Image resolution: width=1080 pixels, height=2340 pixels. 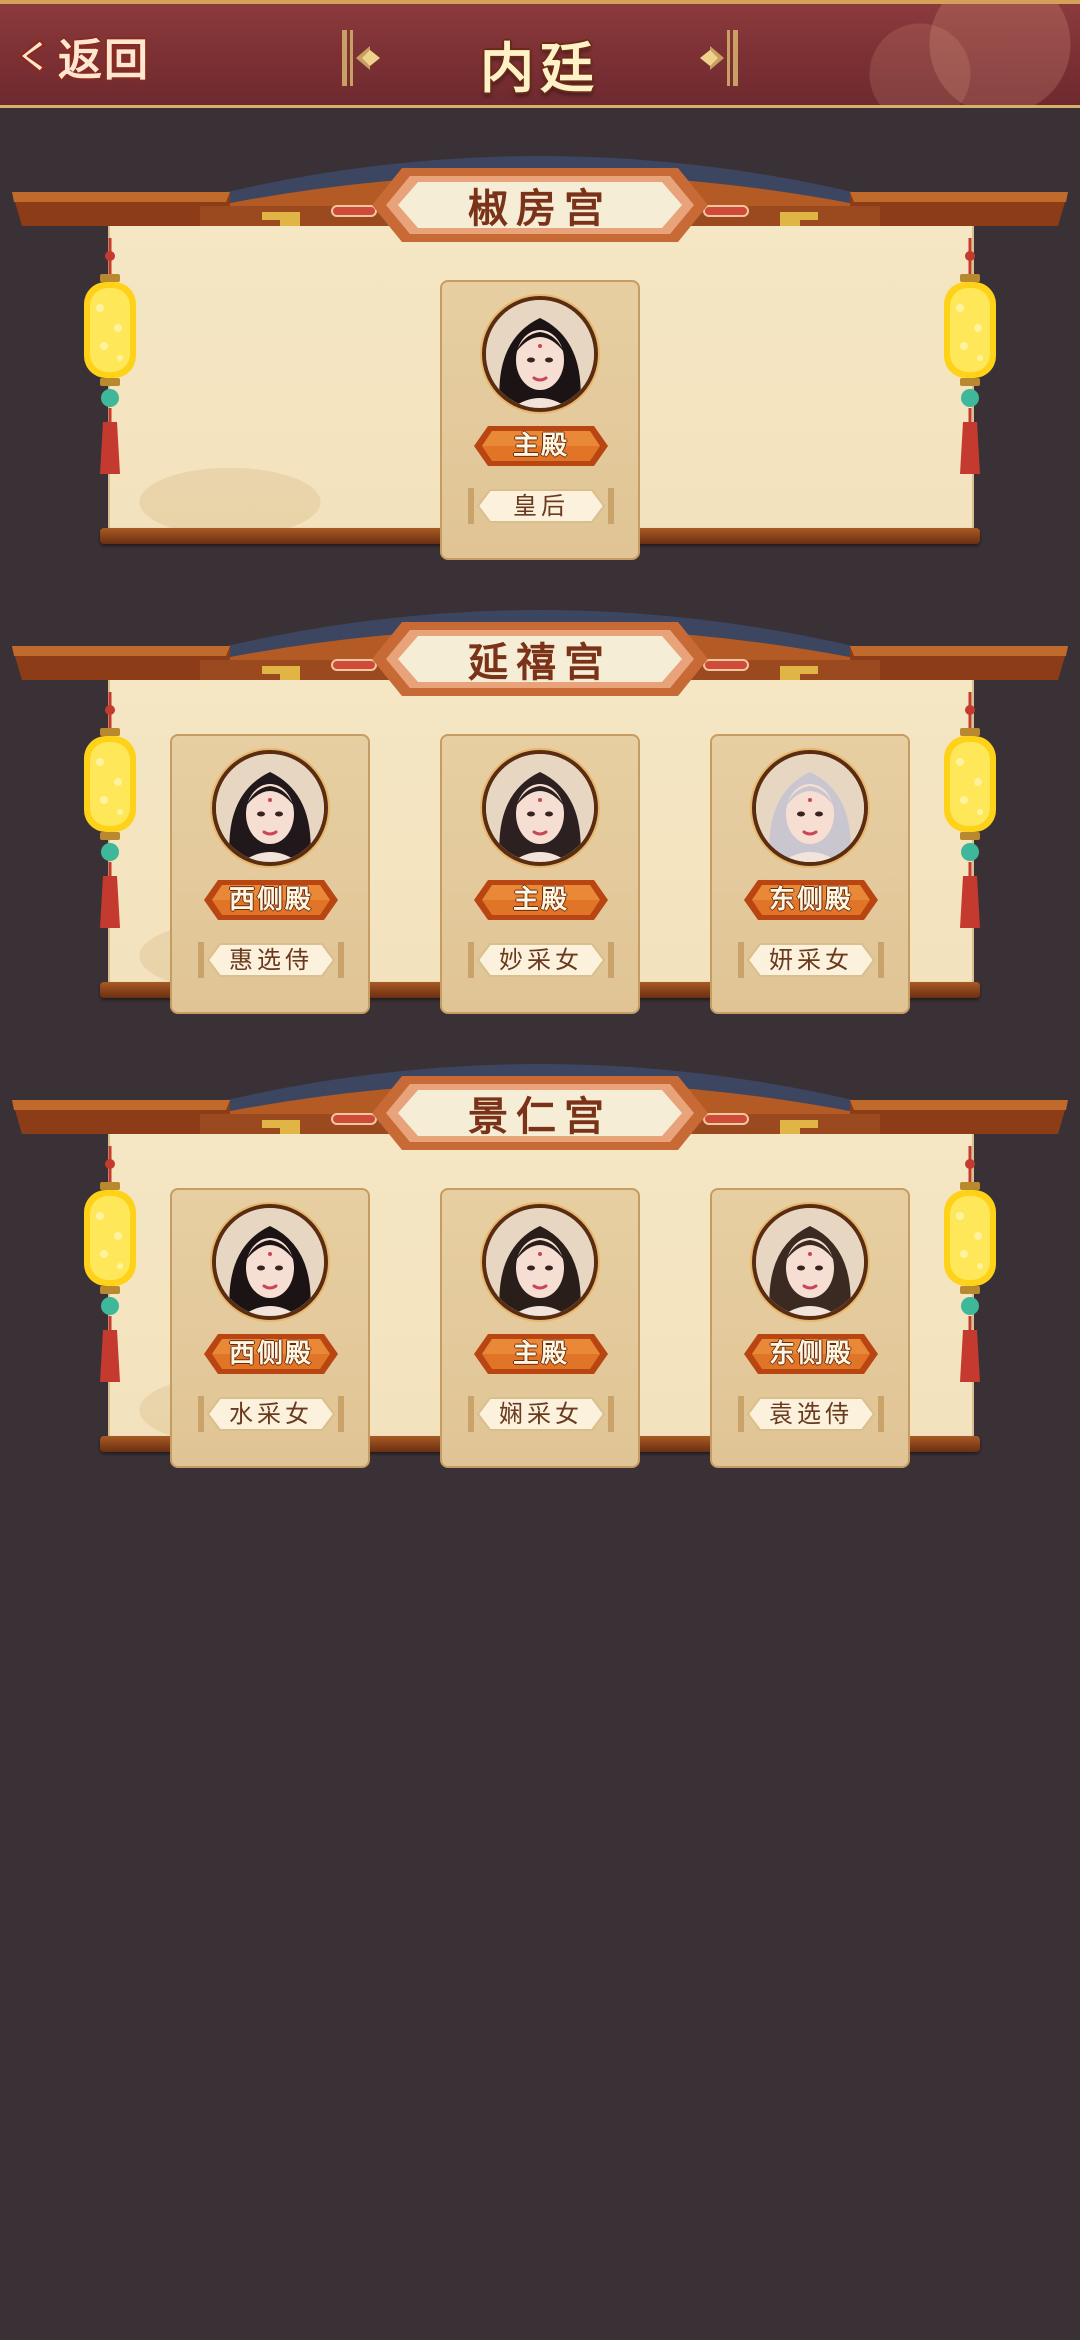 I want to click on palace-name-plaque: 延禧宫, so click(x=540, y=659).